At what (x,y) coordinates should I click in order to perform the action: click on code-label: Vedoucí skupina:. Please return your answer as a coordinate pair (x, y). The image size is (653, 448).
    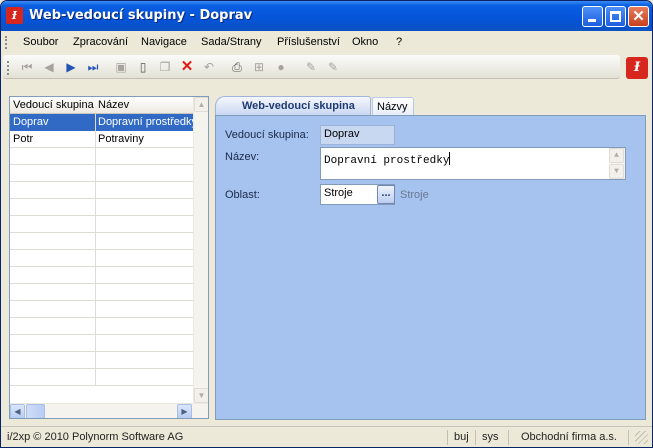
    Looking at the image, I should click on (267, 135).